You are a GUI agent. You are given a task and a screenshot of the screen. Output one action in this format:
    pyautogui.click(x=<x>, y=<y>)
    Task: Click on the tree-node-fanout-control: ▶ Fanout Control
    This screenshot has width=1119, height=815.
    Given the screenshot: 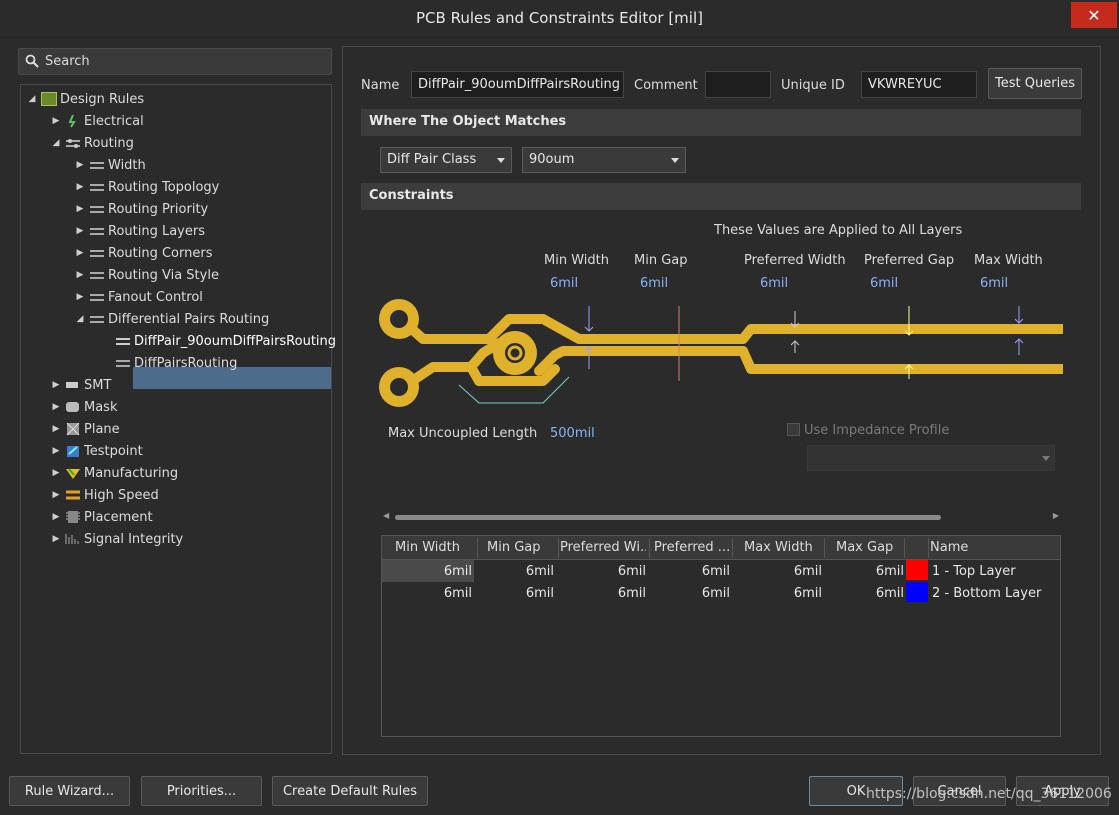 What is the action you would take?
    pyautogui.click(x=139, y=297)
    